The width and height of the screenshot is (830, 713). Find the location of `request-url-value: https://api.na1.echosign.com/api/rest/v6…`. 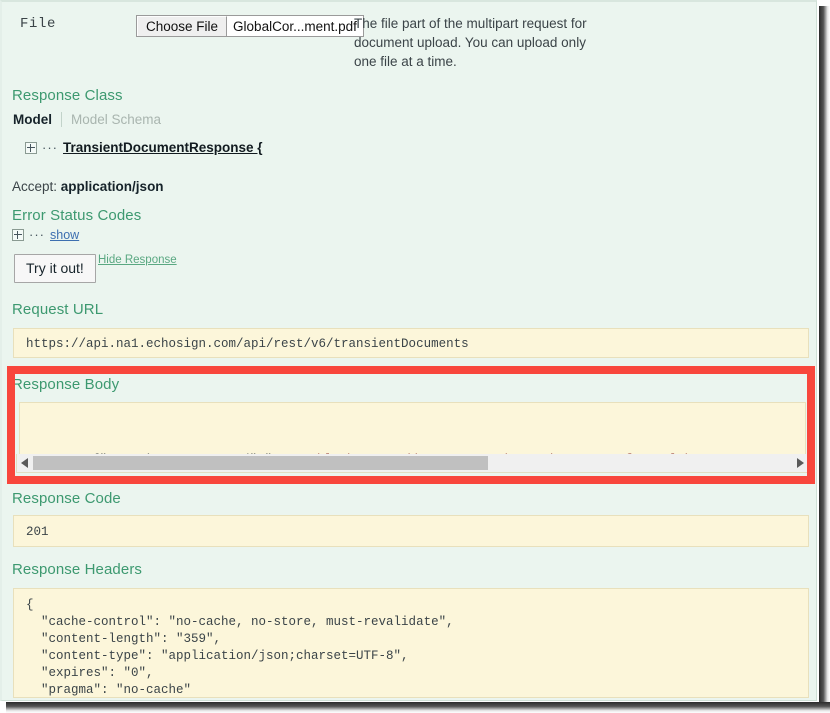

request-url-value: https://api.na1.echosign.com/api/rest/v6… is located at coordinates (411, 343).